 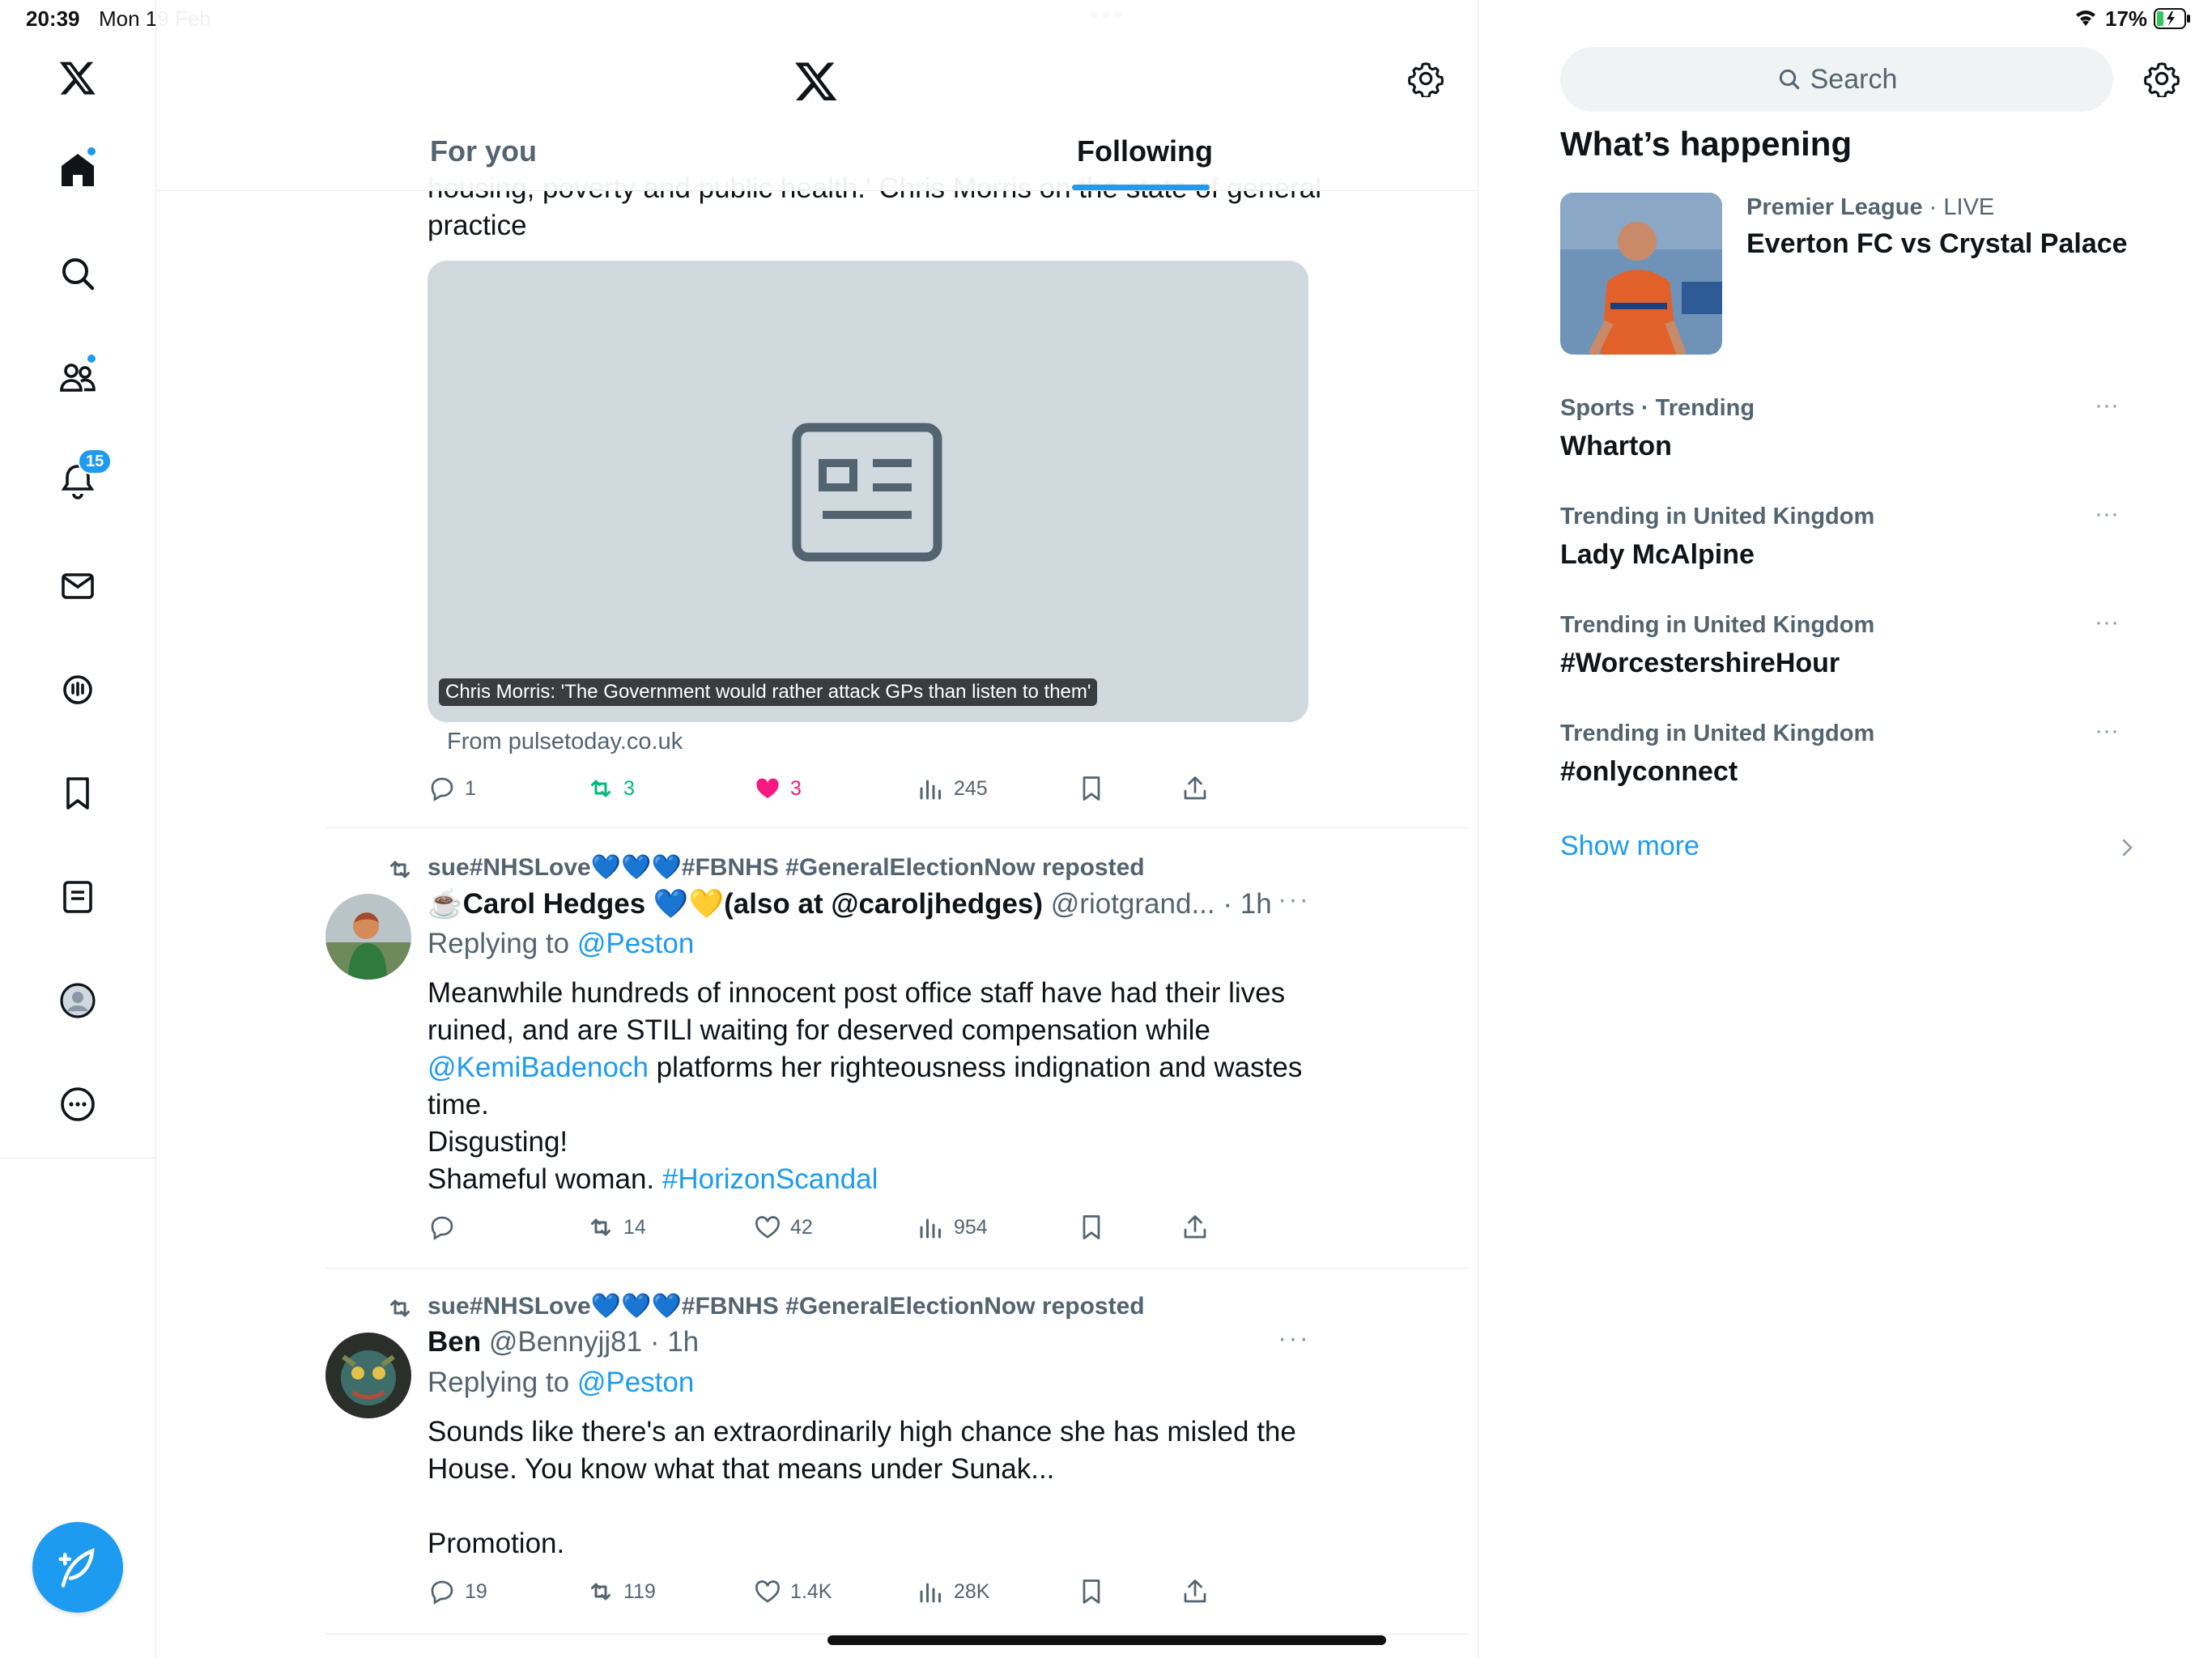 What do you see at coordinates (1106, 1640) in the screenshot?
I see `home-indicator` at bounding box center [1106, 1640].